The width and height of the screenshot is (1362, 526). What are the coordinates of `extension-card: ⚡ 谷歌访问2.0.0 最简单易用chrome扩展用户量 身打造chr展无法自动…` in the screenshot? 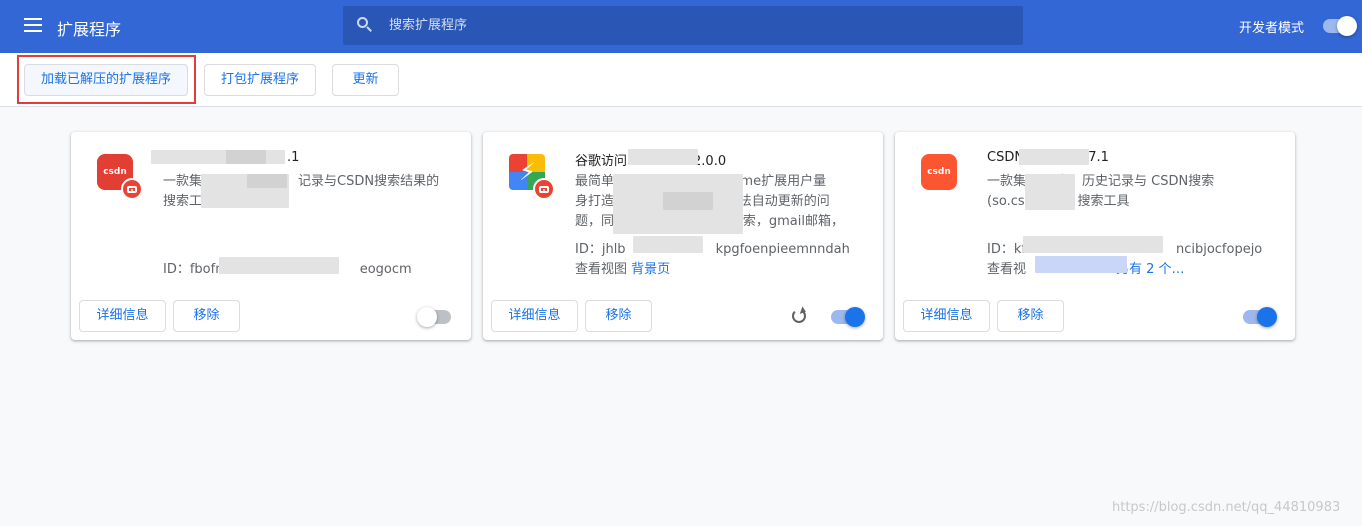 It's located at (683, 236).